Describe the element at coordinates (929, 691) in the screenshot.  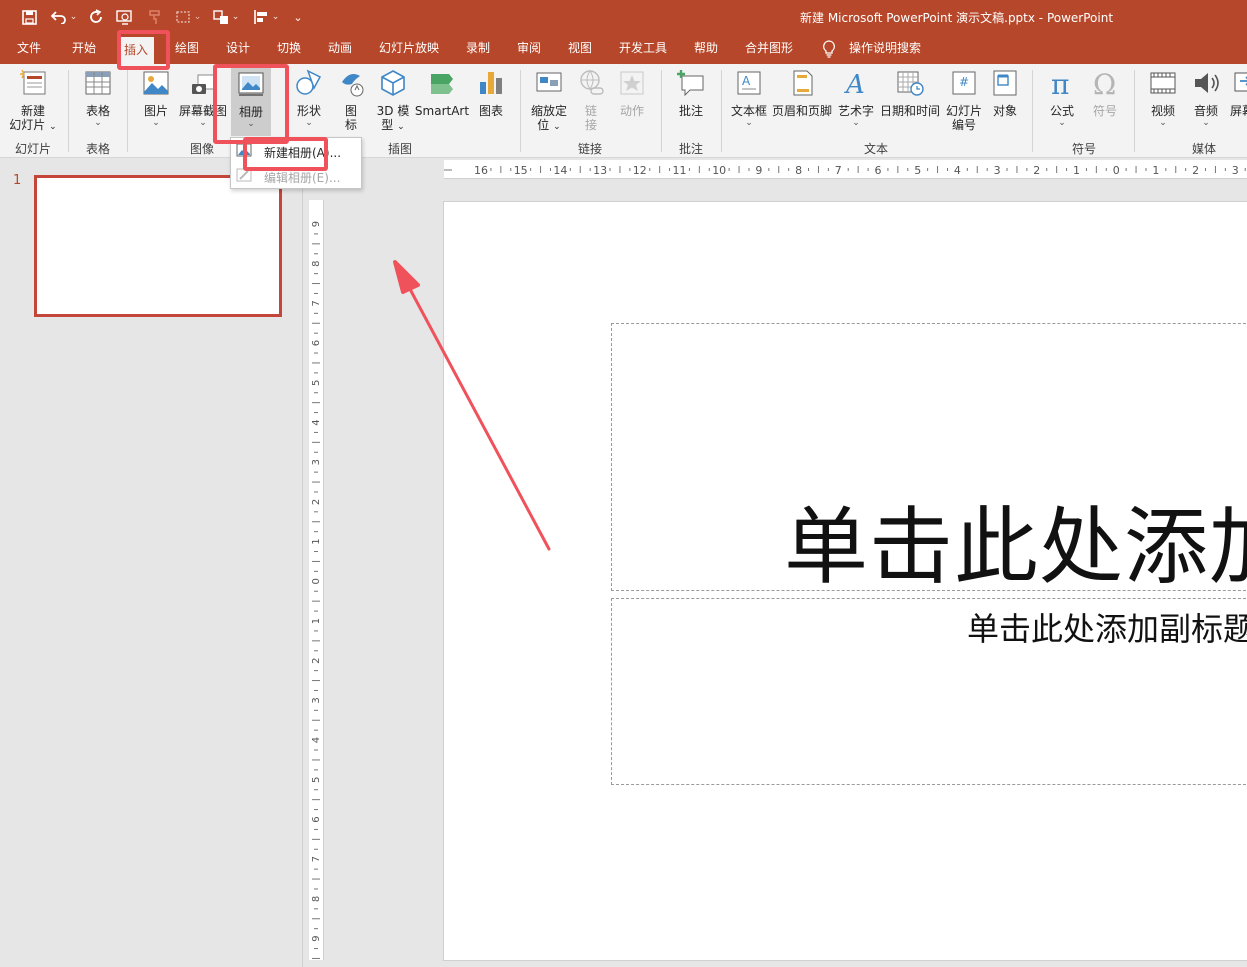
I see `subtitle-placeholder: 单击此处添加副标题` at that location.